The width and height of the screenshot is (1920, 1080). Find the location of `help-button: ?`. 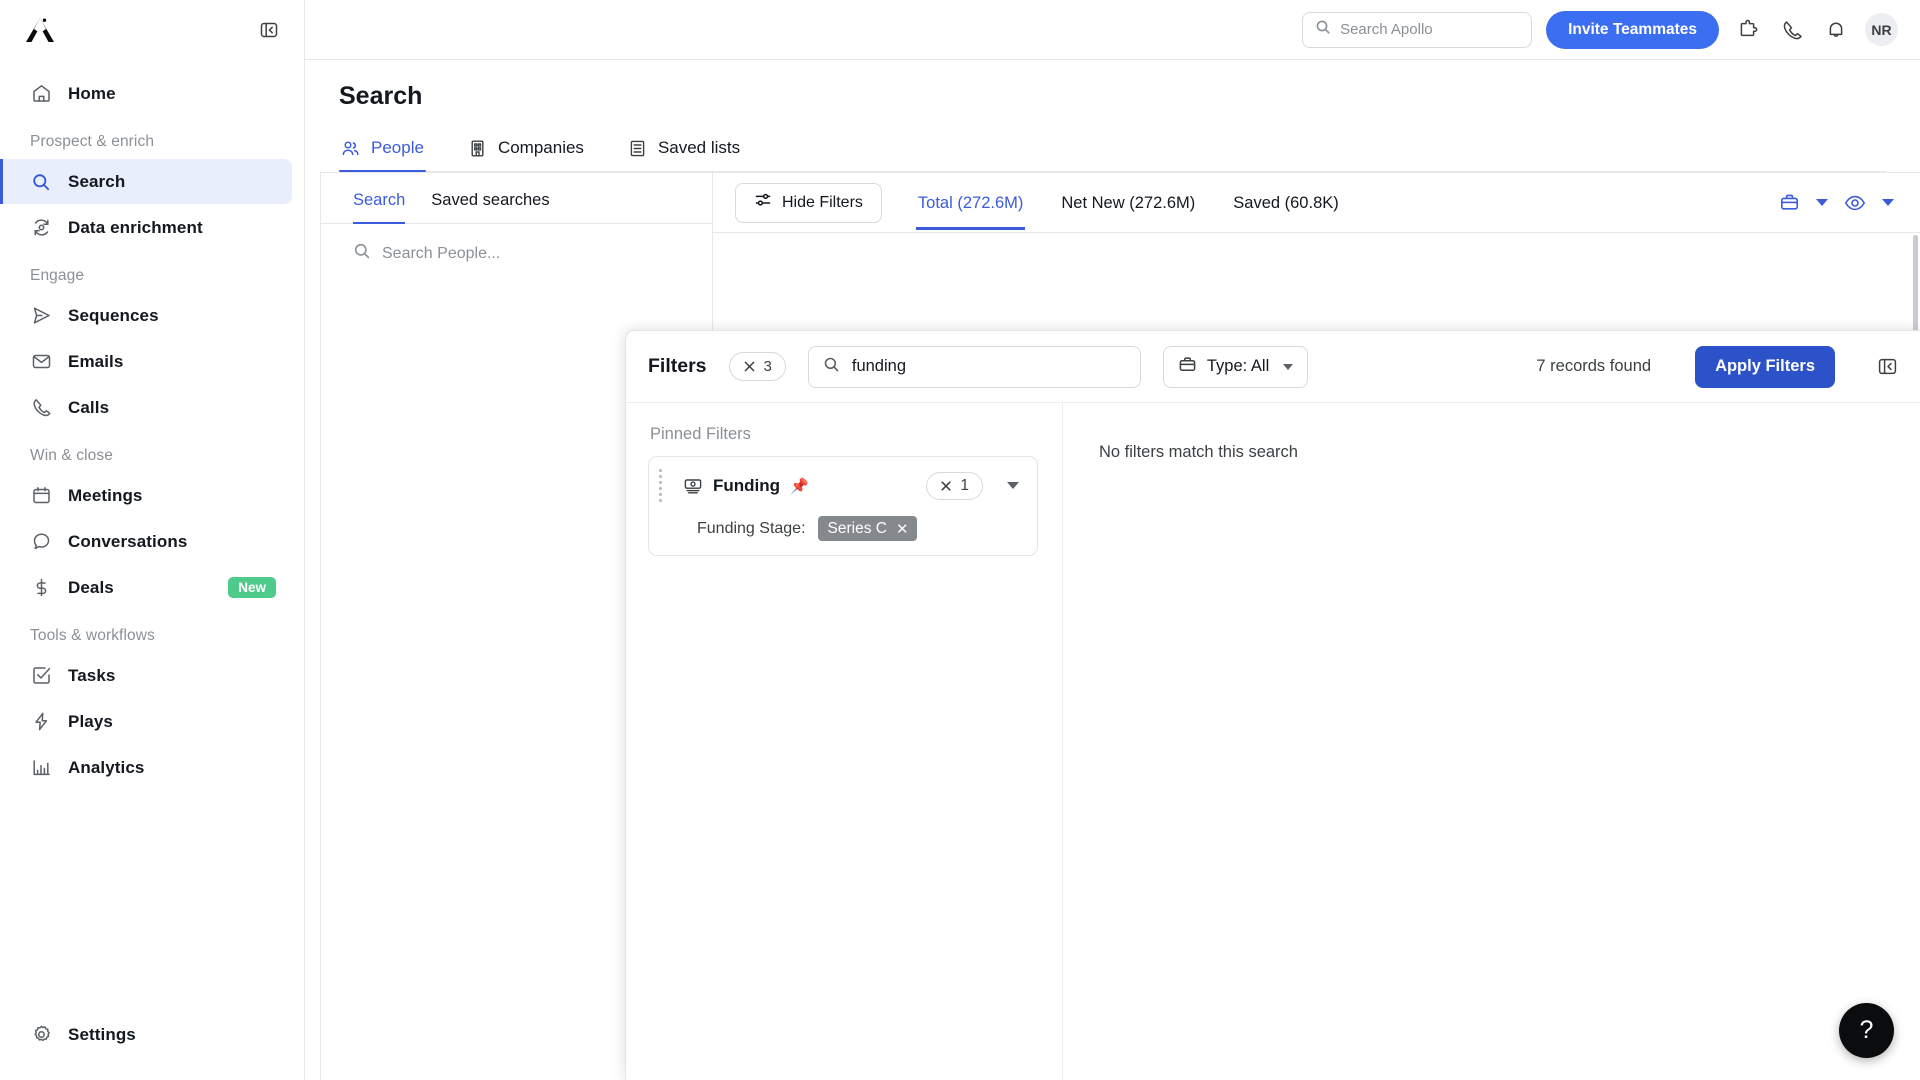

help-button: ? is located at coordinates (1866, 1030).